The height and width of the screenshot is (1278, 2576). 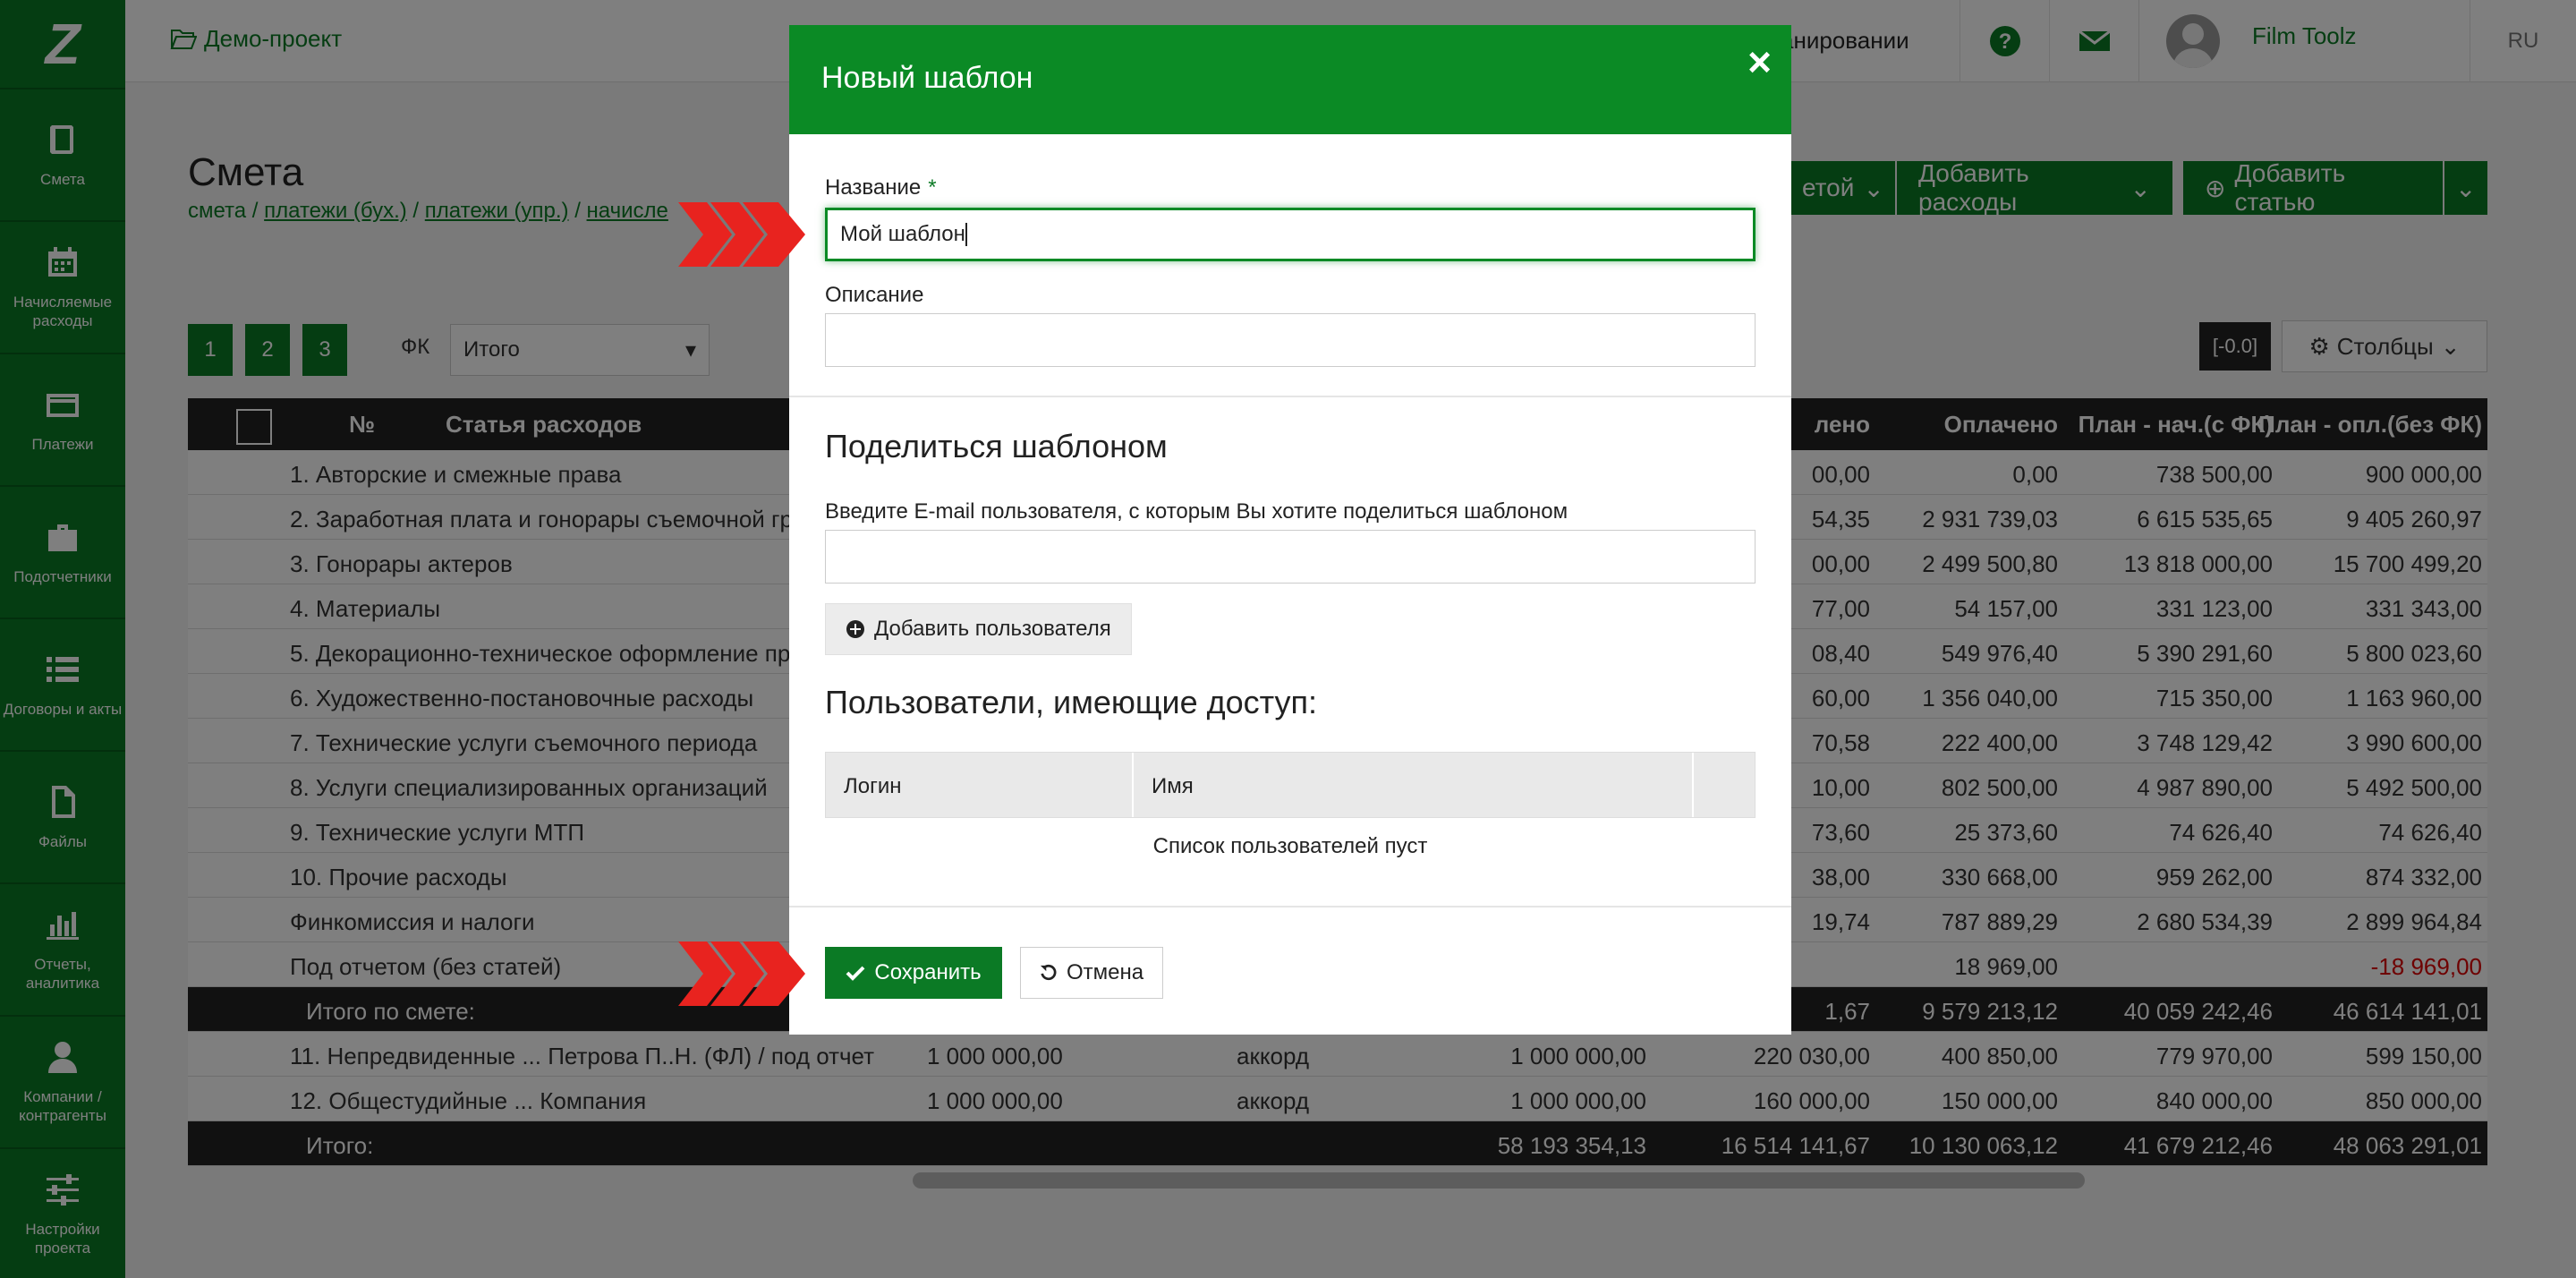 What do you see at coordinates (1290, 234) in the screenshot?
I see `template-name-input: Мой шаблон` at bounding box center [1290, 234].